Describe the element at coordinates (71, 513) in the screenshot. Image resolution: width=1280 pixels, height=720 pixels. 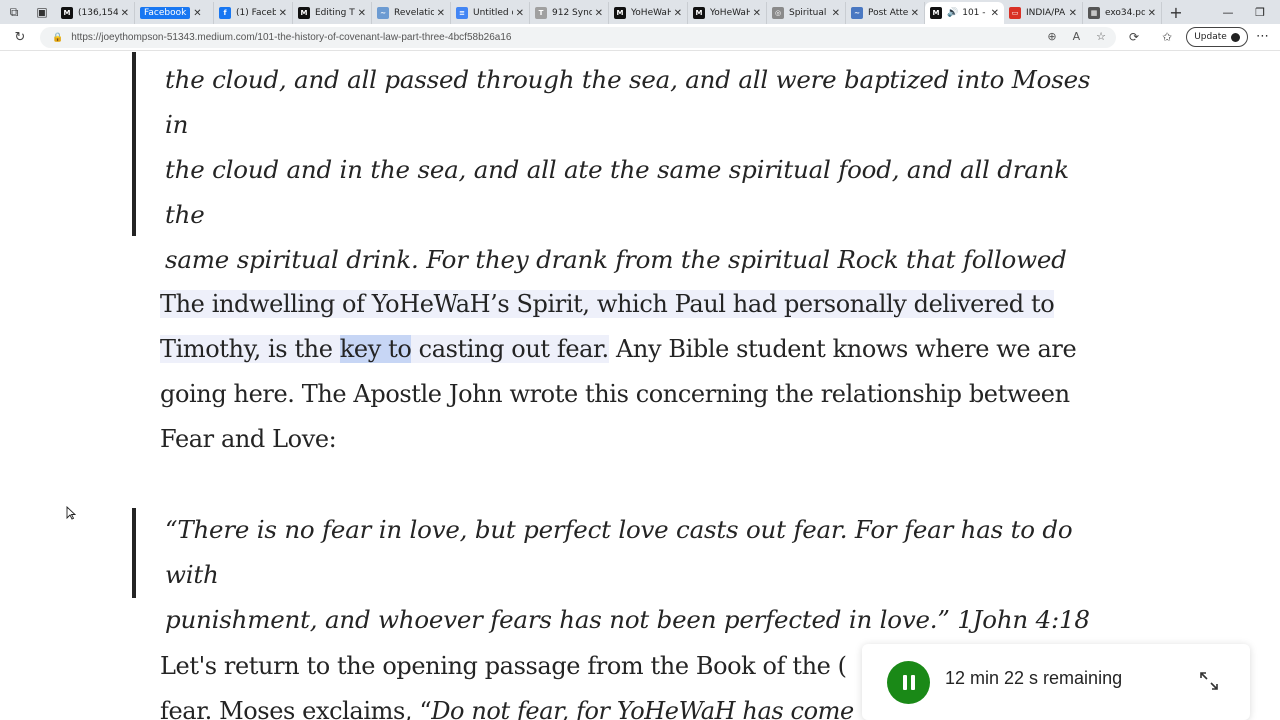
I see `mouse-cursor-icon` at that location.